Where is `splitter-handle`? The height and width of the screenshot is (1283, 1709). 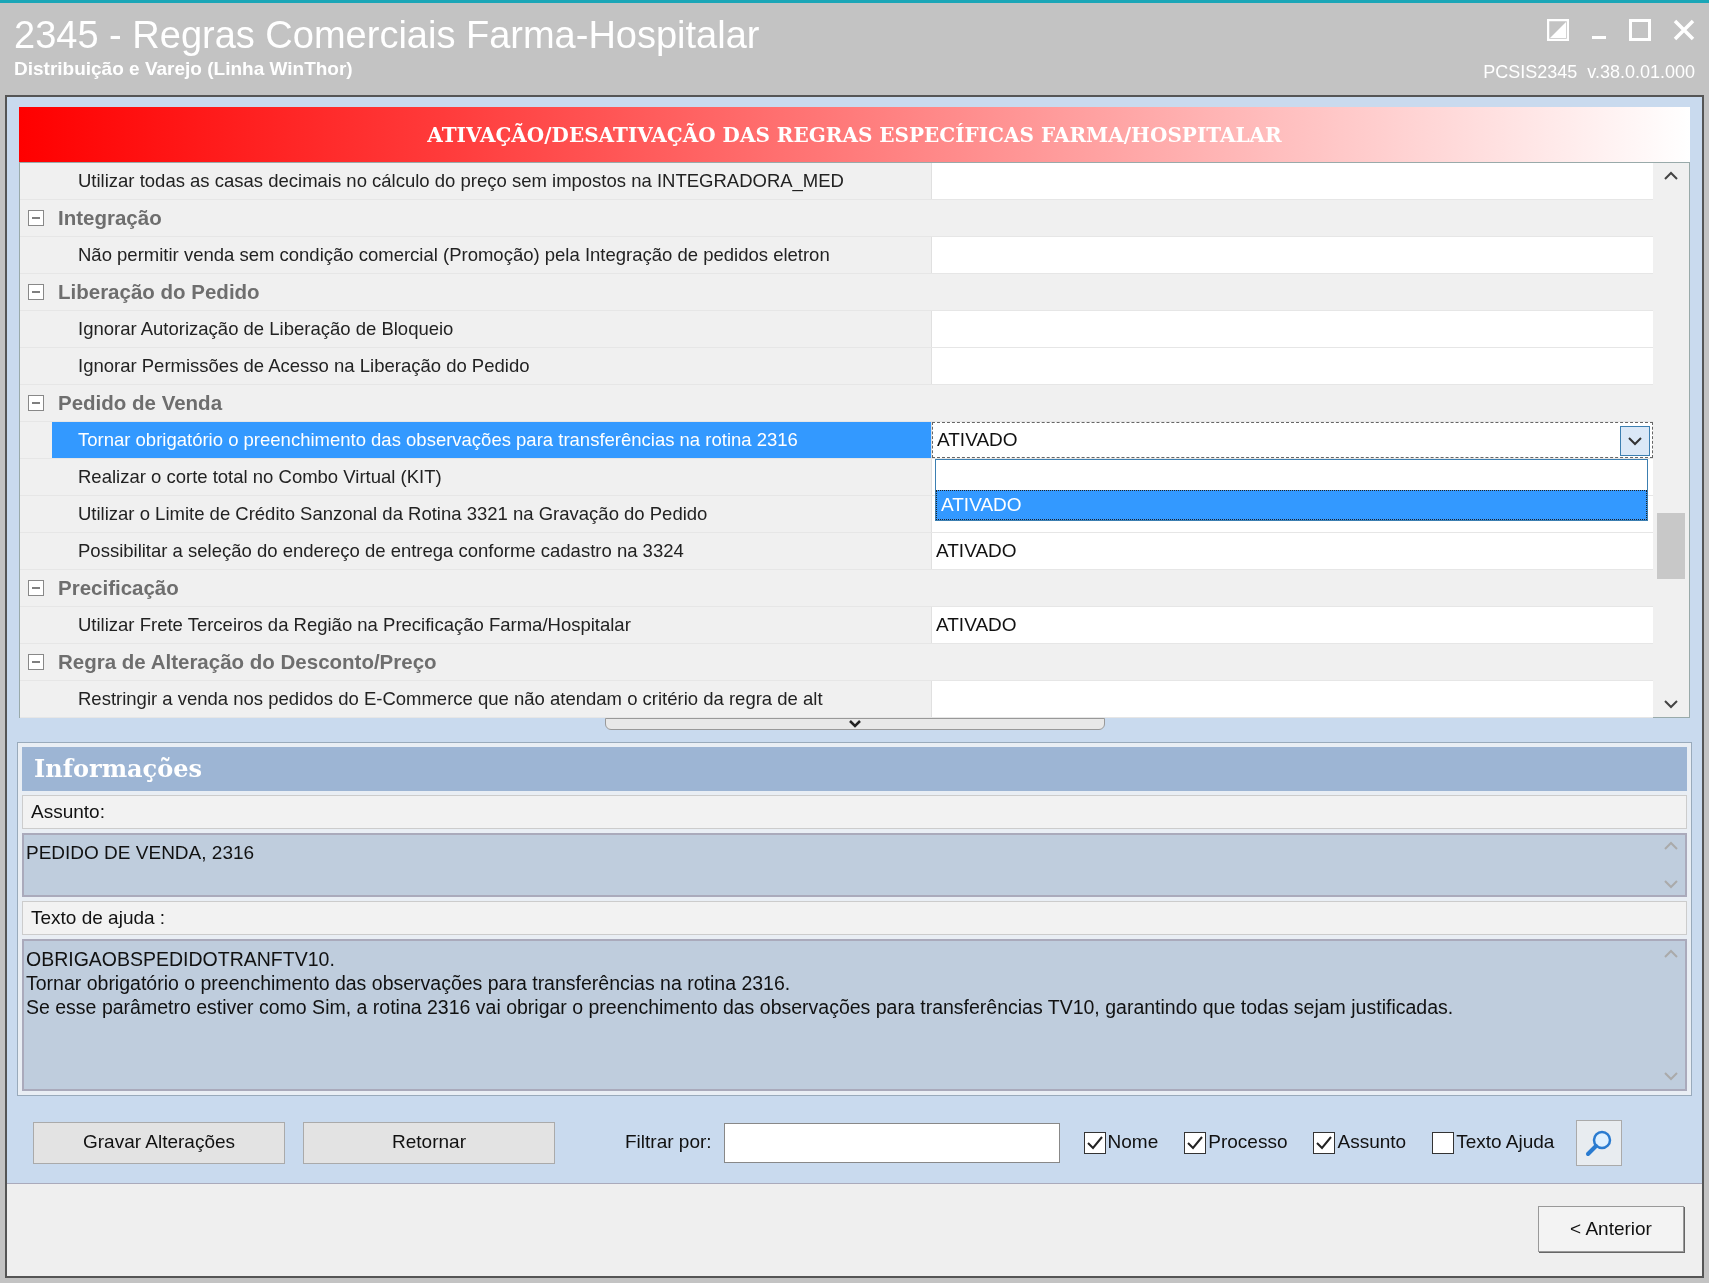
splitter-handle is located at coordinates (854, 724).